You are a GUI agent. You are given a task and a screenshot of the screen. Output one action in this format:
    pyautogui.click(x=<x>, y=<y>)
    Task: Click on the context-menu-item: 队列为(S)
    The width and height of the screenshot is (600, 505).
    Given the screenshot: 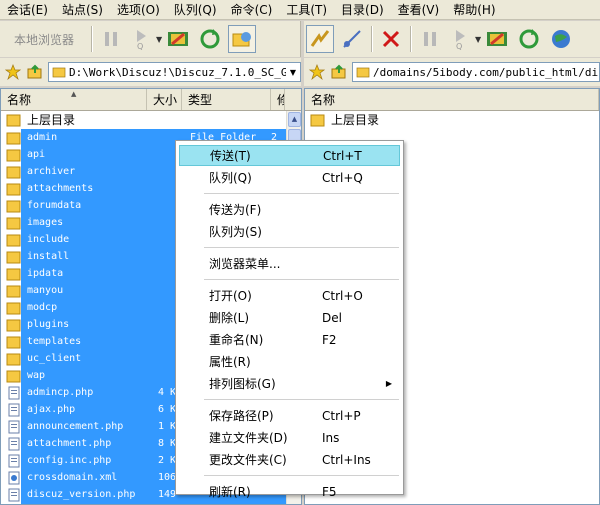 What is the action you would take?
    pyautogui.click(x=289, y=231)
    